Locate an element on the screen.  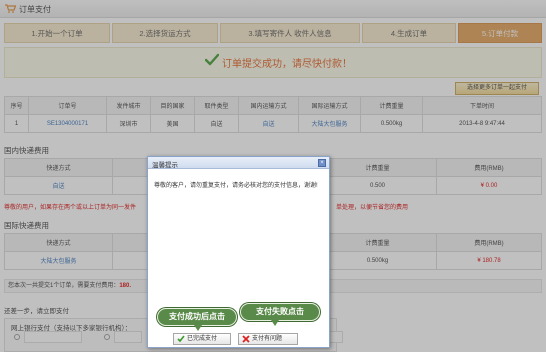
dialog-title: 温馨提示 is located at coordinates (165, 165).